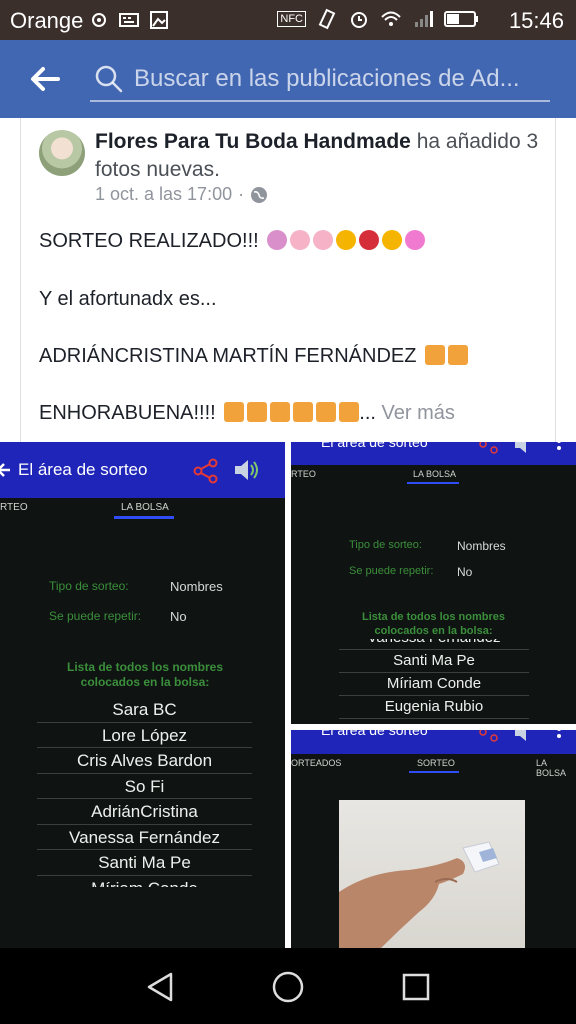  Describe the element at coordinates (144, 735) in the screenshot. I see `list-item: Lore López` at that location.